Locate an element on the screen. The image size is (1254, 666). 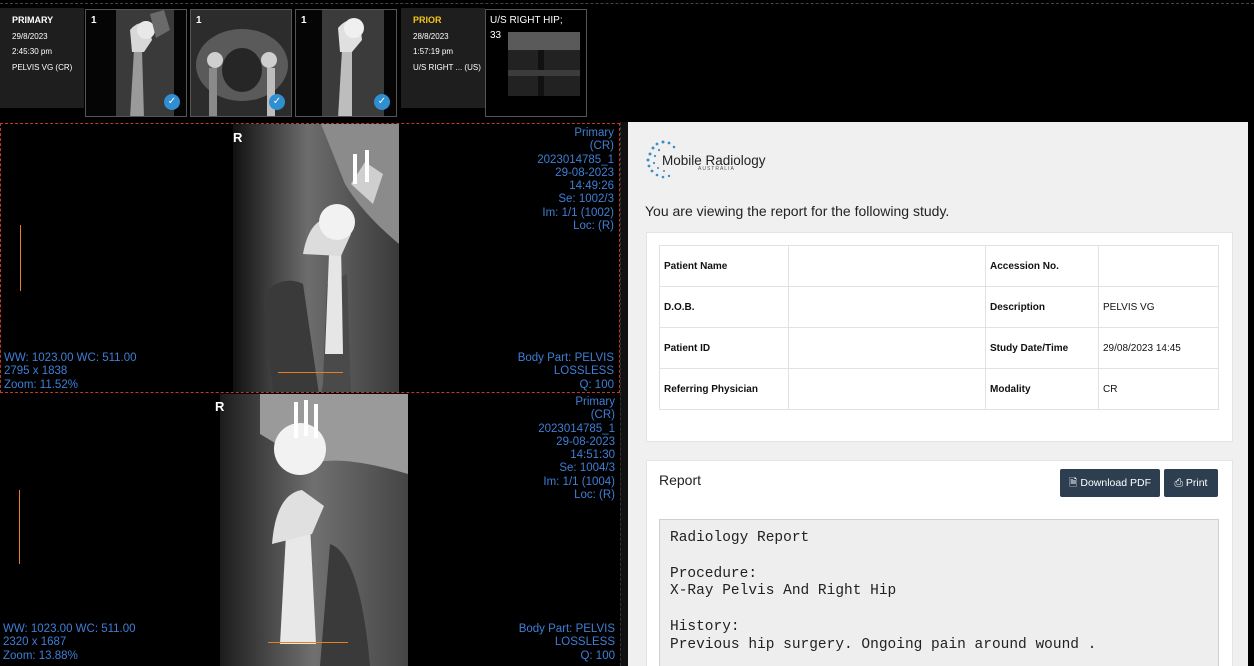
table-label: D.O.B. is located at coordinates (724, 307).